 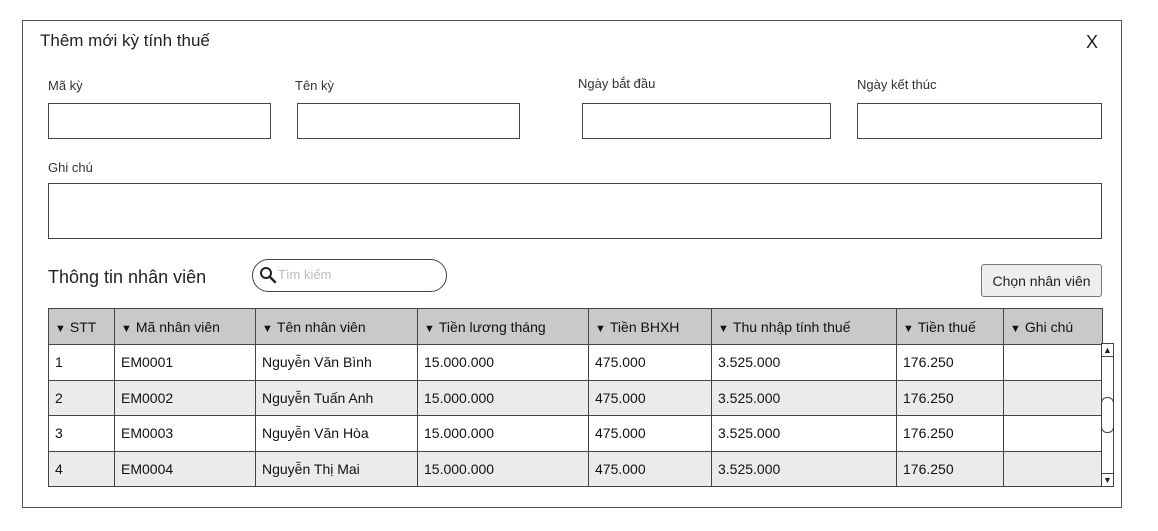 I want to click on employee-section-title: Thông tin nhân viên, so click(x=127, y=277).